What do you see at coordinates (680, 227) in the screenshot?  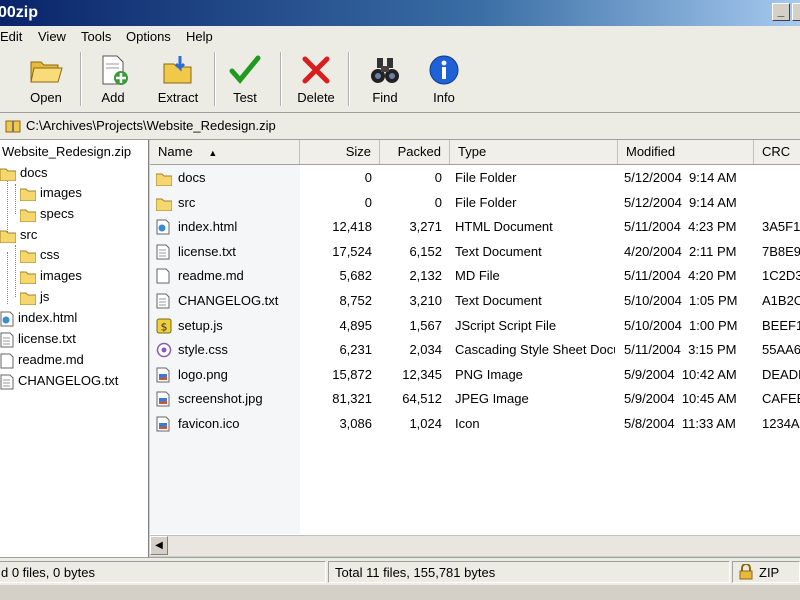 I see `file-modified: 5/11/2004 4:23 PM` at bounding box center [680, 227].